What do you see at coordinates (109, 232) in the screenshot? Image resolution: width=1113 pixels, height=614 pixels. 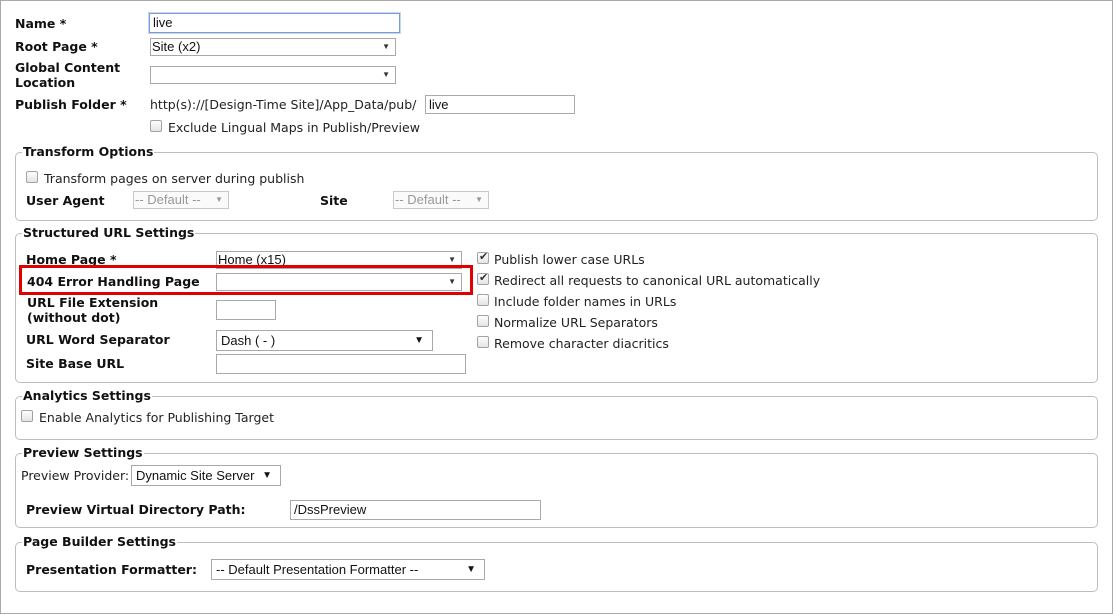 I see `structured-url-legend: Structured URL Settings` at bounding box center [109, 232].